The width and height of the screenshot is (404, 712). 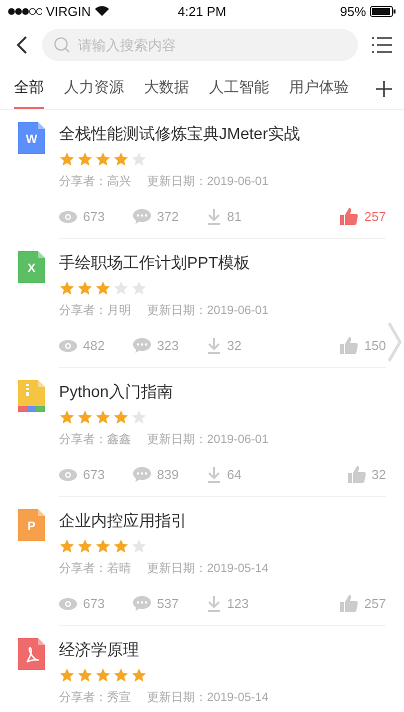 I want to click on category-tab: 人力资源, so click(x=94, y=88).